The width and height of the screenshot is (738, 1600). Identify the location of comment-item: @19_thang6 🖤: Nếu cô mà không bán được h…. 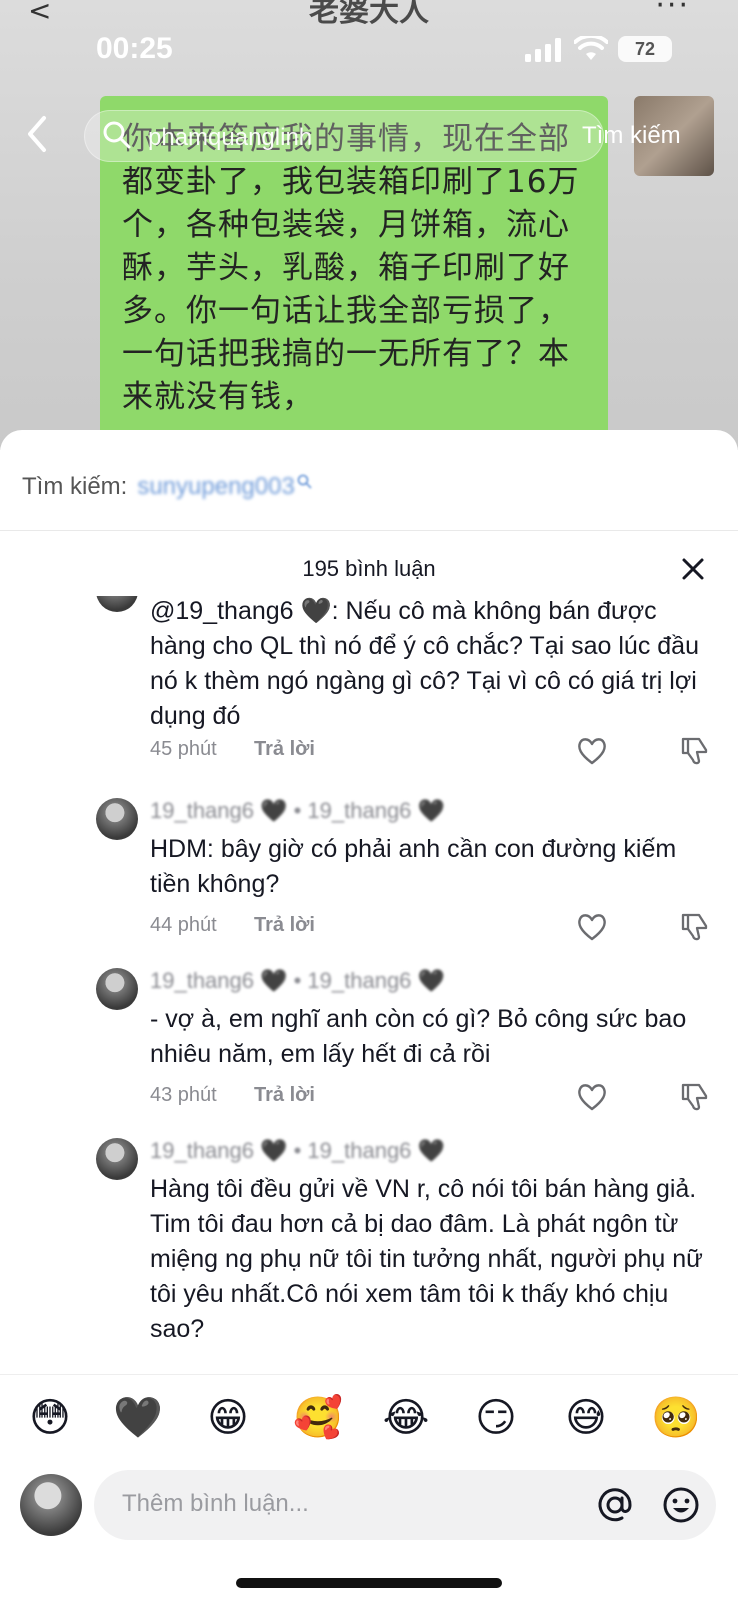
(369, 683).